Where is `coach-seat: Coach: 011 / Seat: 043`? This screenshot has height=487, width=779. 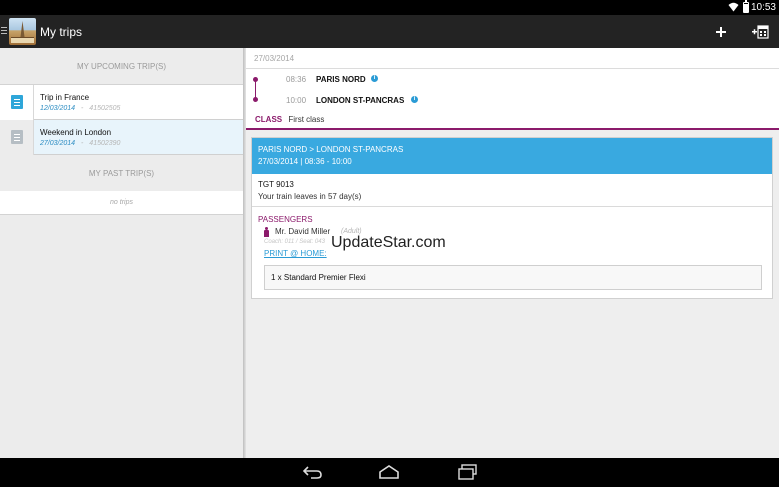
coach-seat: Coach: 011 / Seat: 043 is located at coordinates (294, 242).